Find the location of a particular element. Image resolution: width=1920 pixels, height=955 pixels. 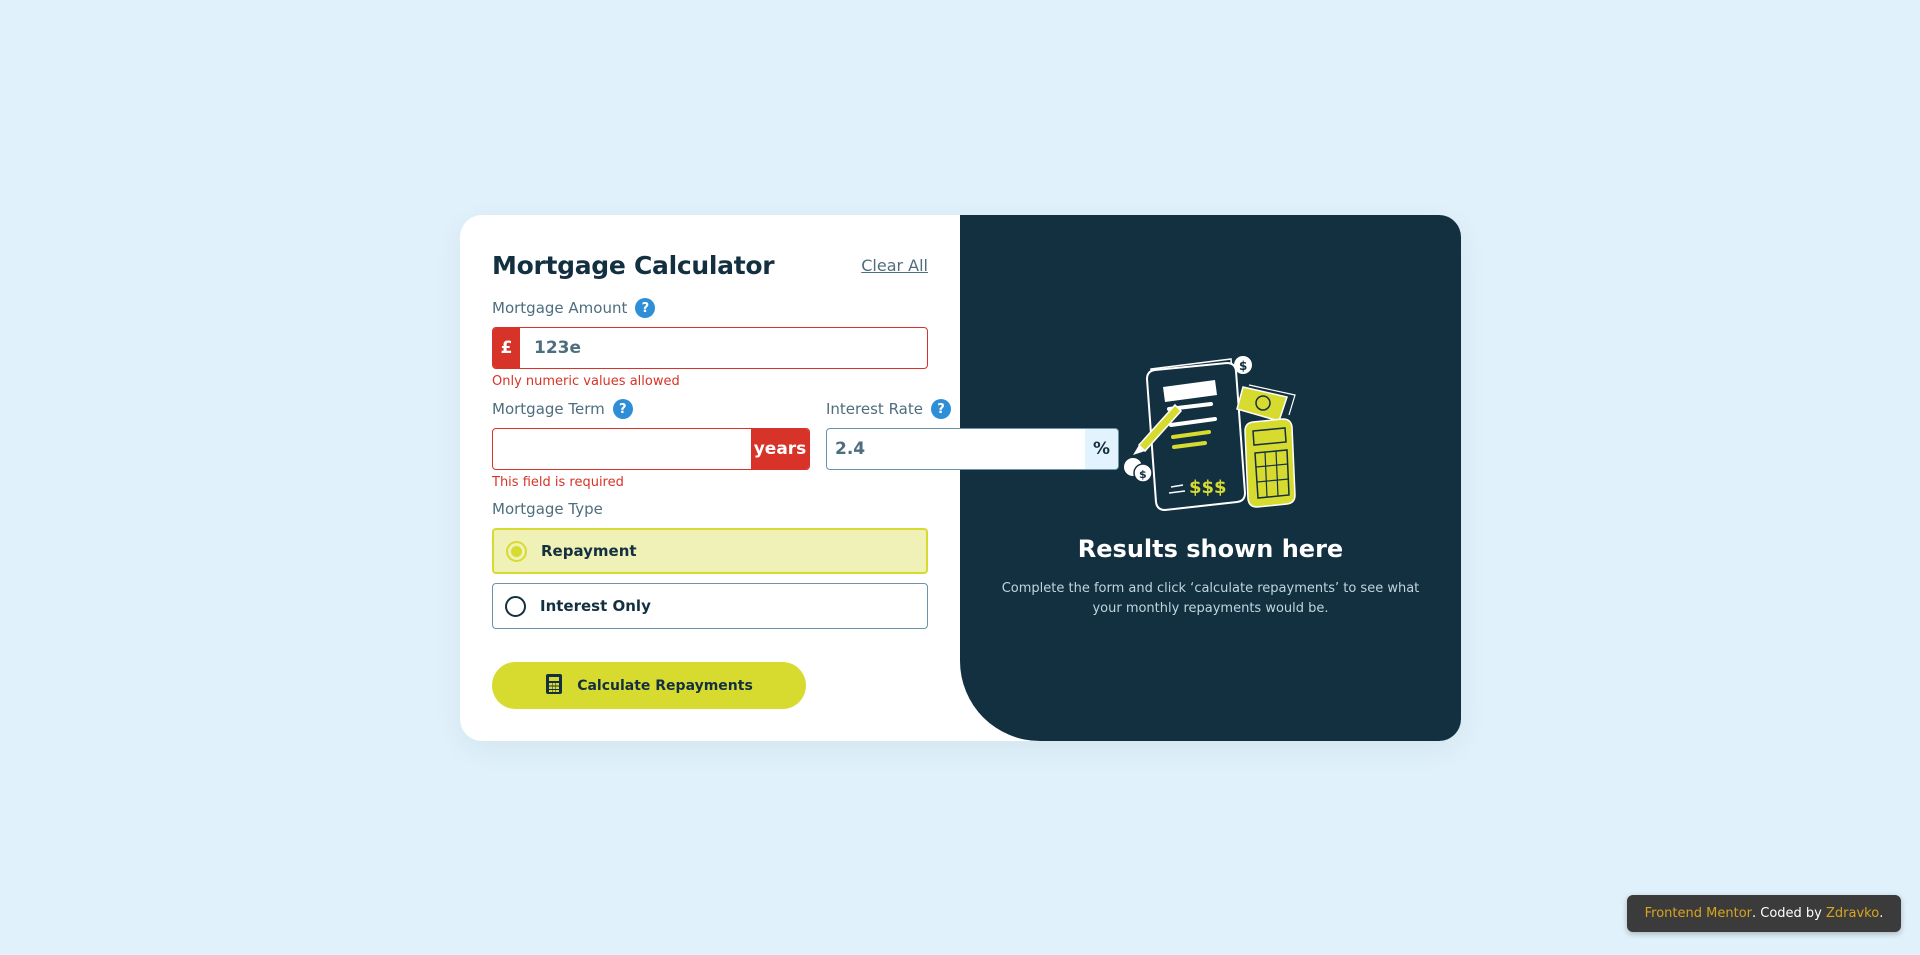

amount-input is located at coordinates (723, 348).